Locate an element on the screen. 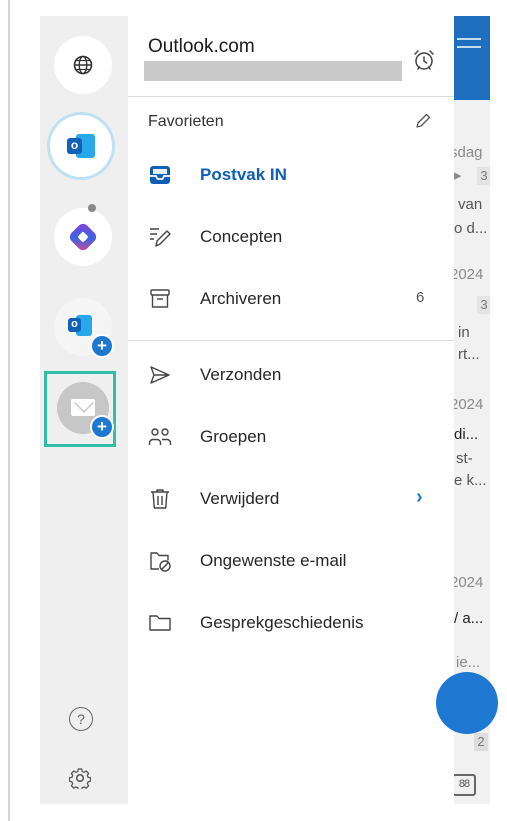  folder-label: Postvak IN is located at coordinates (243, 174).